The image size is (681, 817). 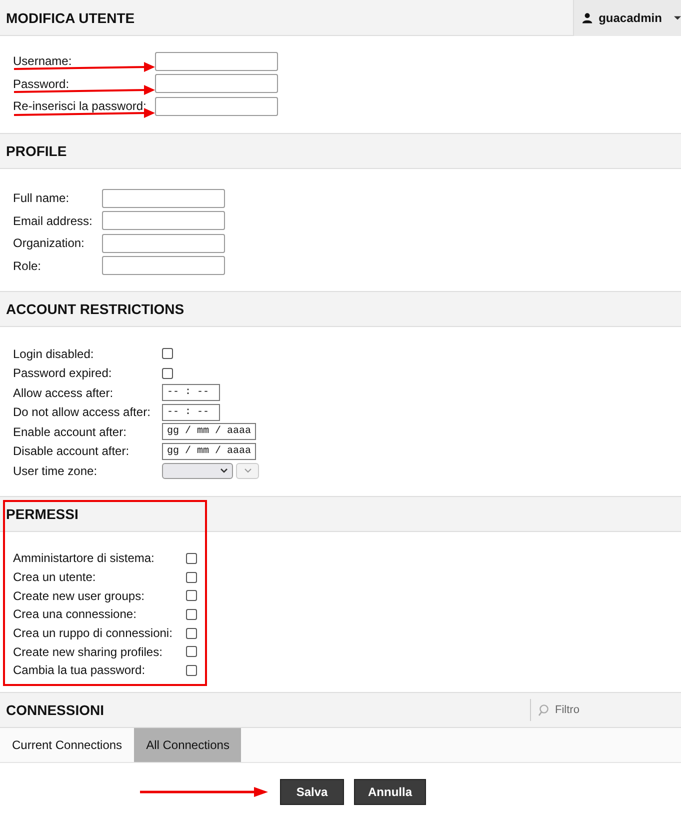 What do you see at coordinates (53, 221) in the screenshot?
I see `field-label: Email address:` at bounding box center [53, 221].